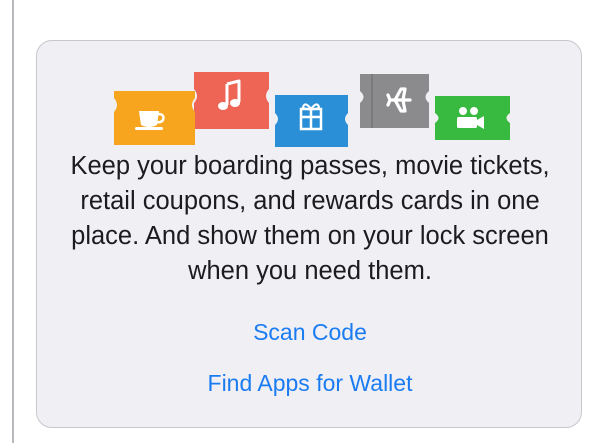 Image resolution: width=604 pixels, height=443 pixels. What do you see at coordinates (472, 118) in the screenshot?
I see `movie-camera-icon` at bounding box center [472, 118].